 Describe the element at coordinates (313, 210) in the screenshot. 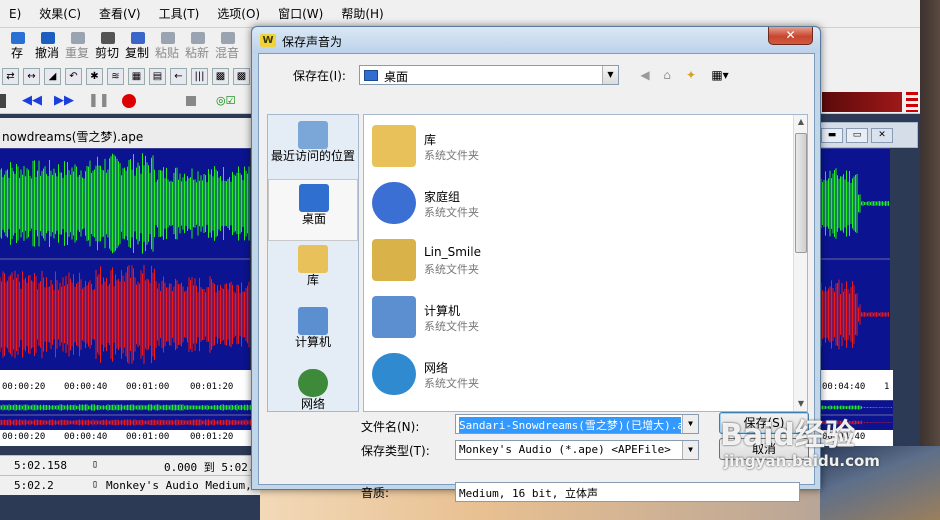

I see `place-desktop: 桌面` at that location.